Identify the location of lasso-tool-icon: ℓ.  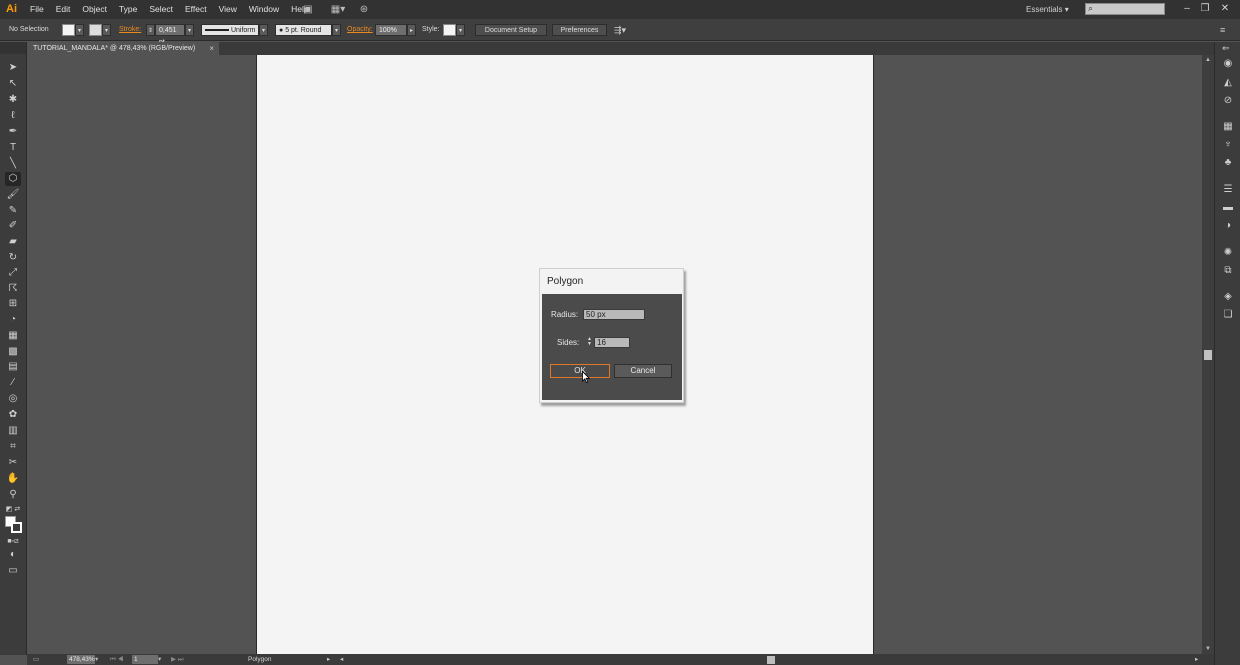
(13, 116).